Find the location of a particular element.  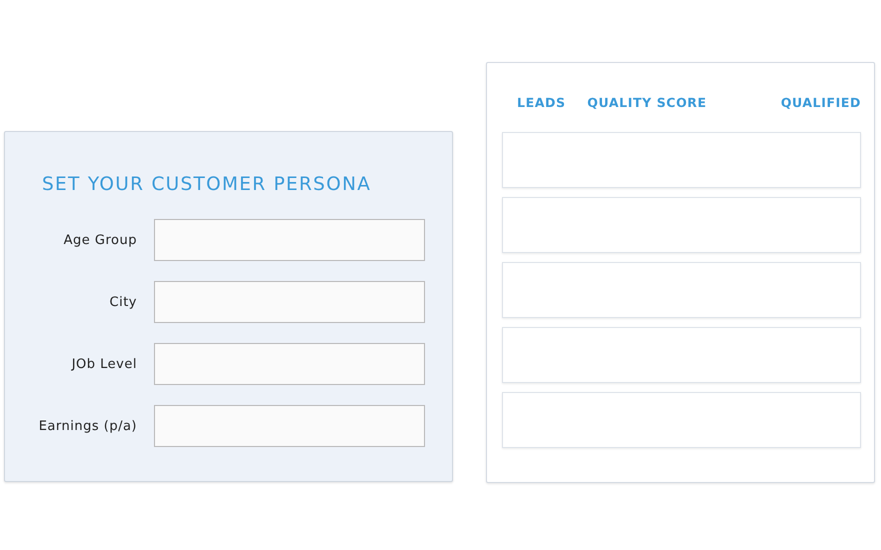

column-header: QUALITY SCORE is located at coordinates (647, 102).